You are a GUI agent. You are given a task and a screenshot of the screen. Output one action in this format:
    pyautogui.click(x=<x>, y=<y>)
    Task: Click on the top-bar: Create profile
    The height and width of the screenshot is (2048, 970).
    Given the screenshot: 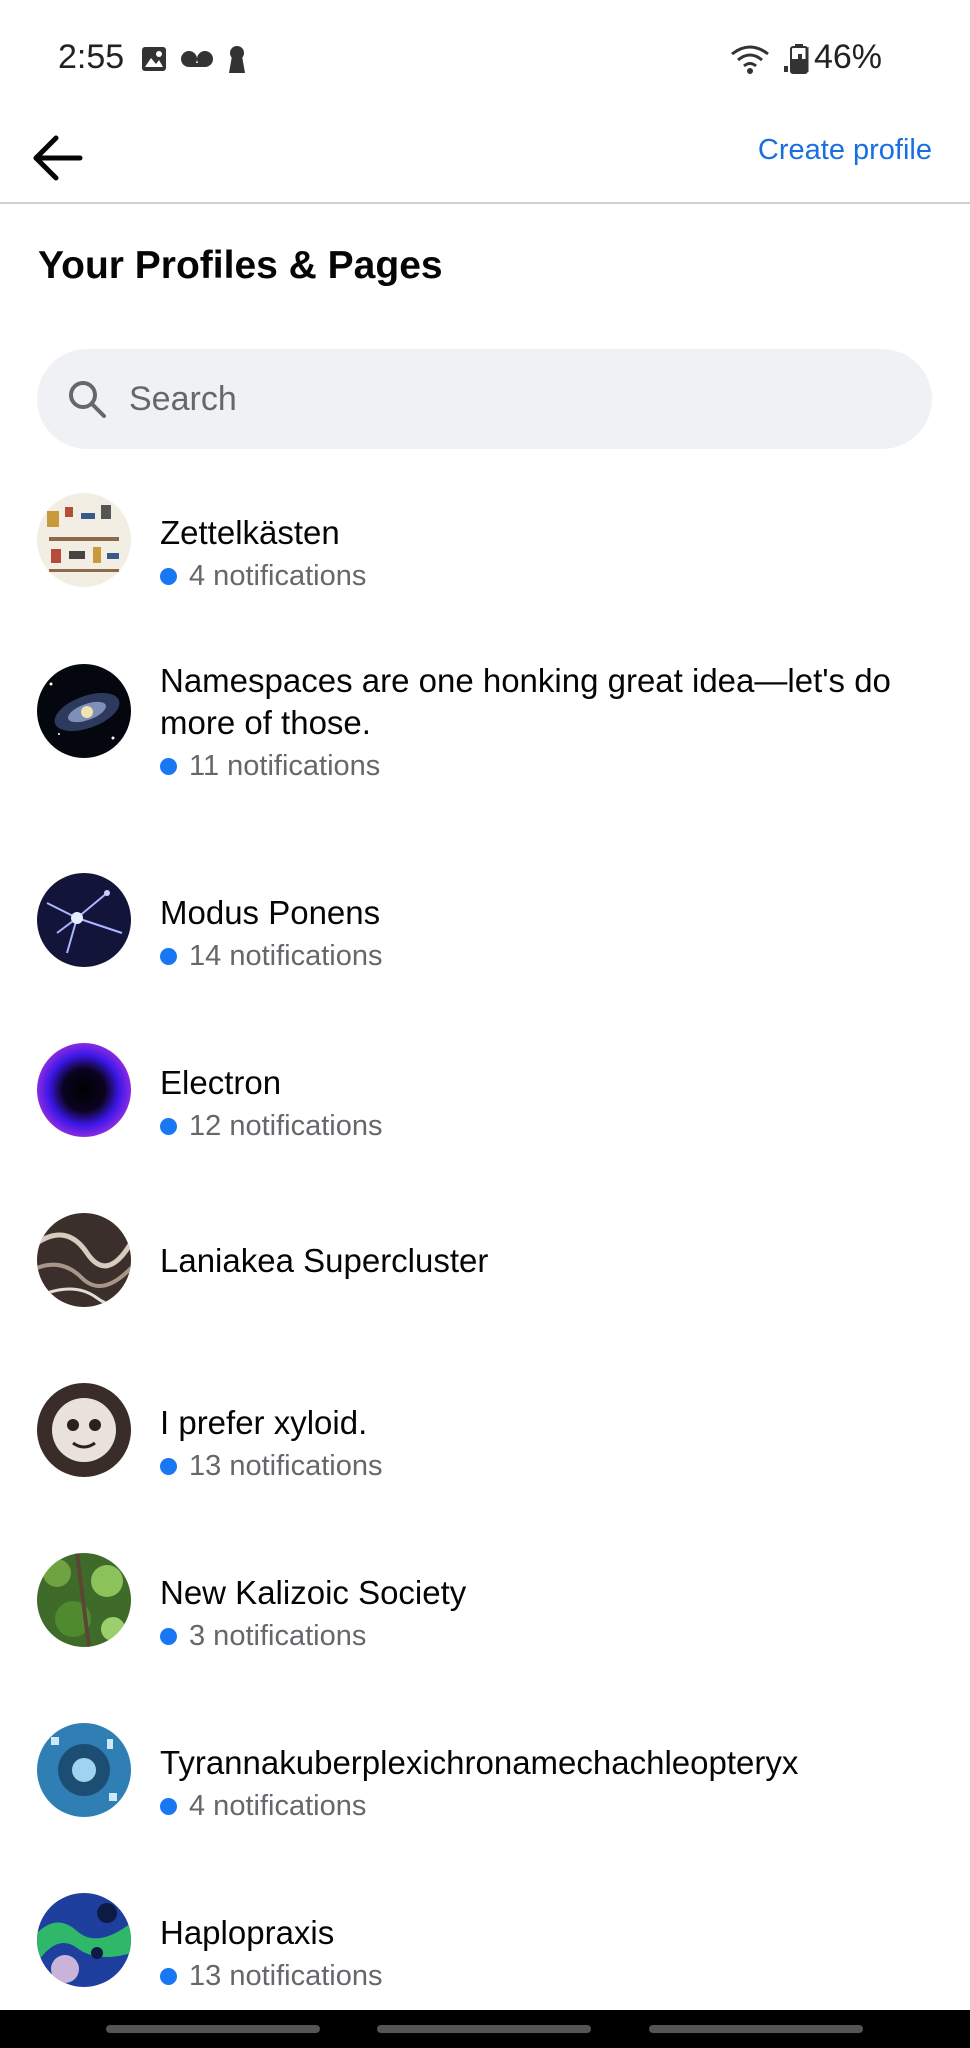 What is the action you would take?
    pyautogui.click(x=485, y=162)
    